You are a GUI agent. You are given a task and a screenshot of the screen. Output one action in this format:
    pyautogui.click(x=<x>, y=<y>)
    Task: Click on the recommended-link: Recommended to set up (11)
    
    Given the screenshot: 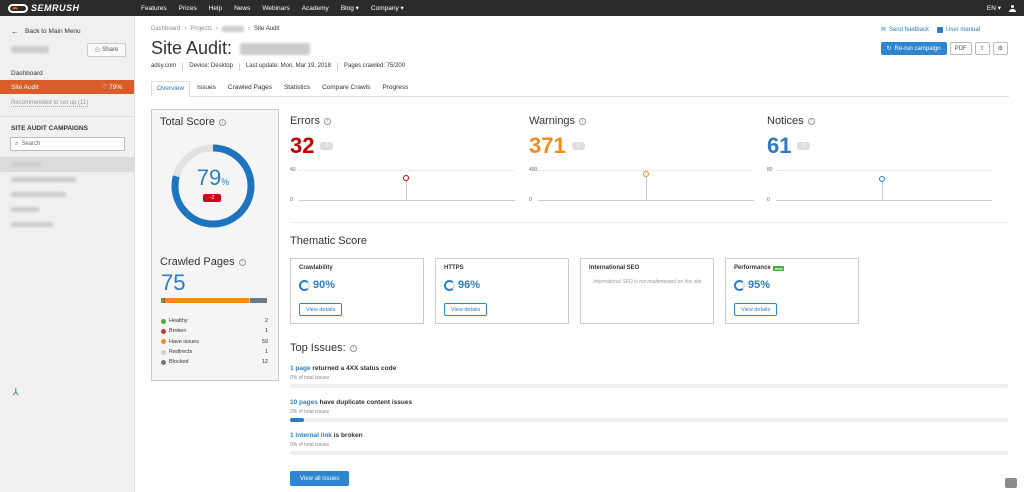 What is the action you would take?
    pyautogui.click(x=50, y=103)
    